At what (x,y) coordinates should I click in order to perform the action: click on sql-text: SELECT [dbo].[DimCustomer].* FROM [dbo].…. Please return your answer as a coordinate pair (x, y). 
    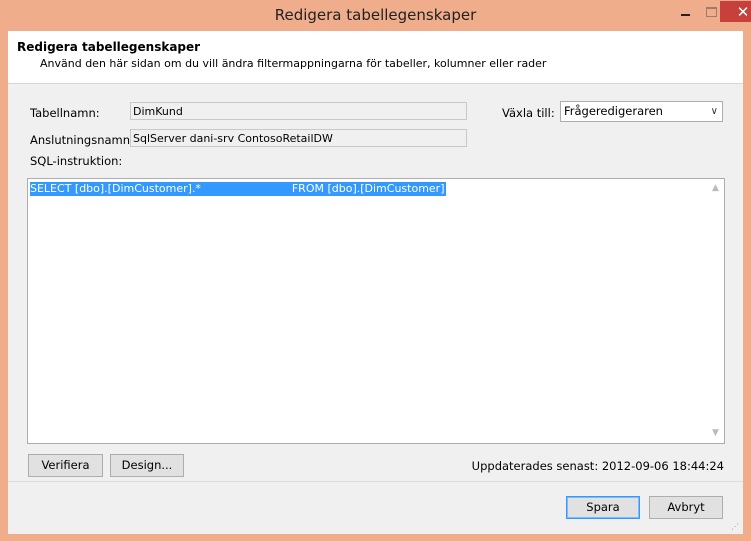
    Looking at the image, I should click on (238, 189).